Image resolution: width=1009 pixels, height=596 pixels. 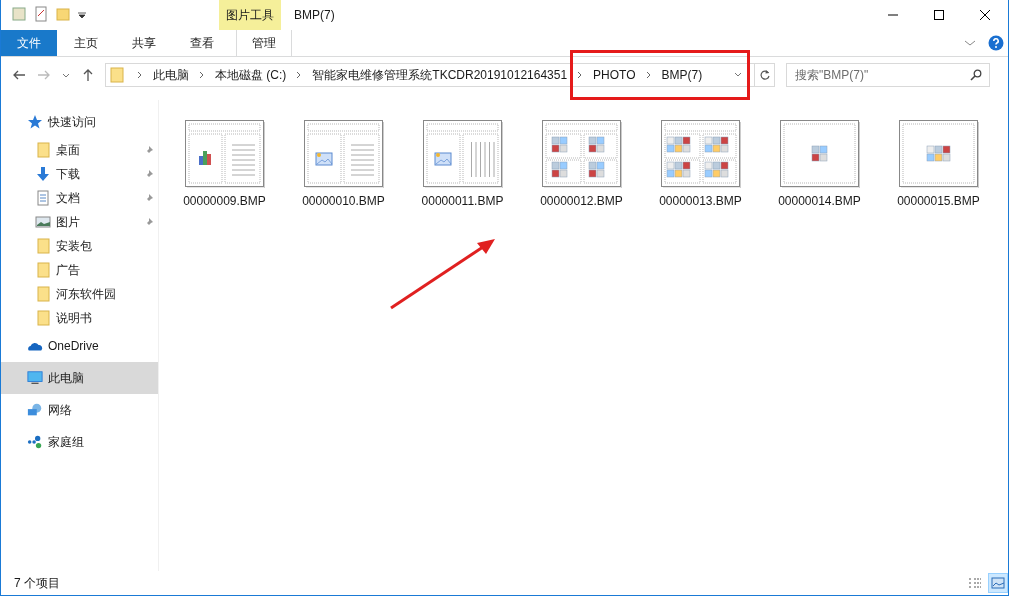 I want to click on contextual-tab-group-label: 图片工具, so click(x=250, y=15).